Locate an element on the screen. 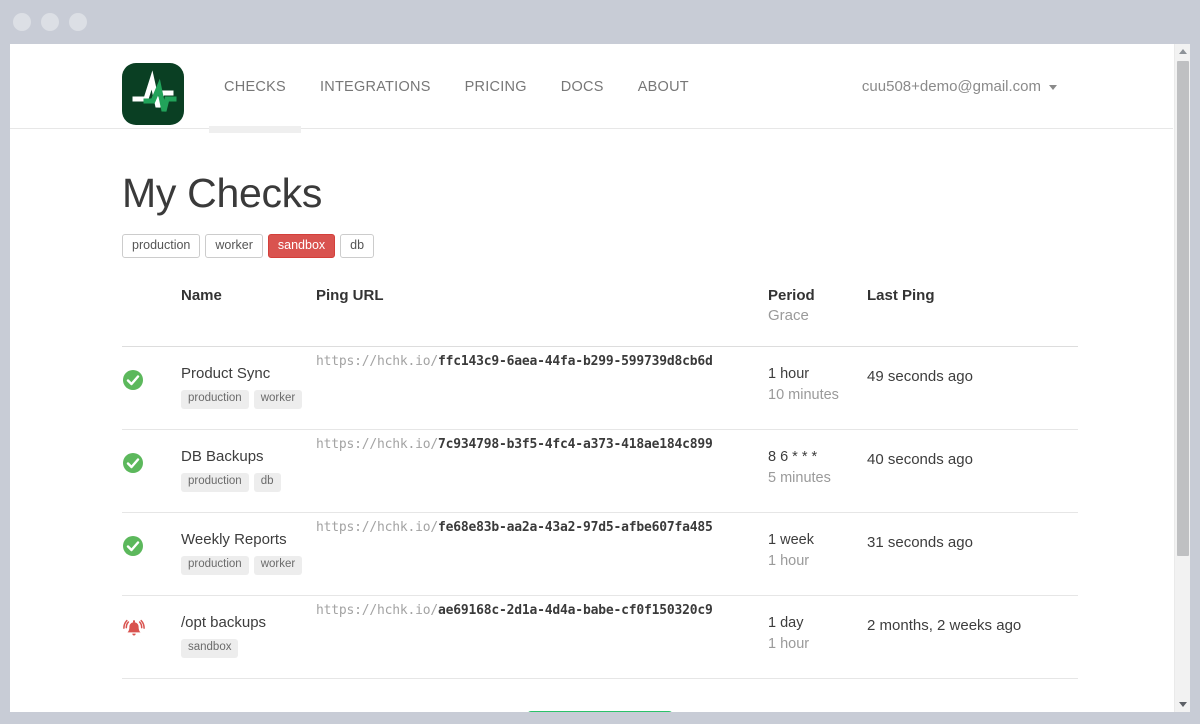  table-header-row: Name Ping URL Period Grace Last Ping is located at coordinates (600, 316).